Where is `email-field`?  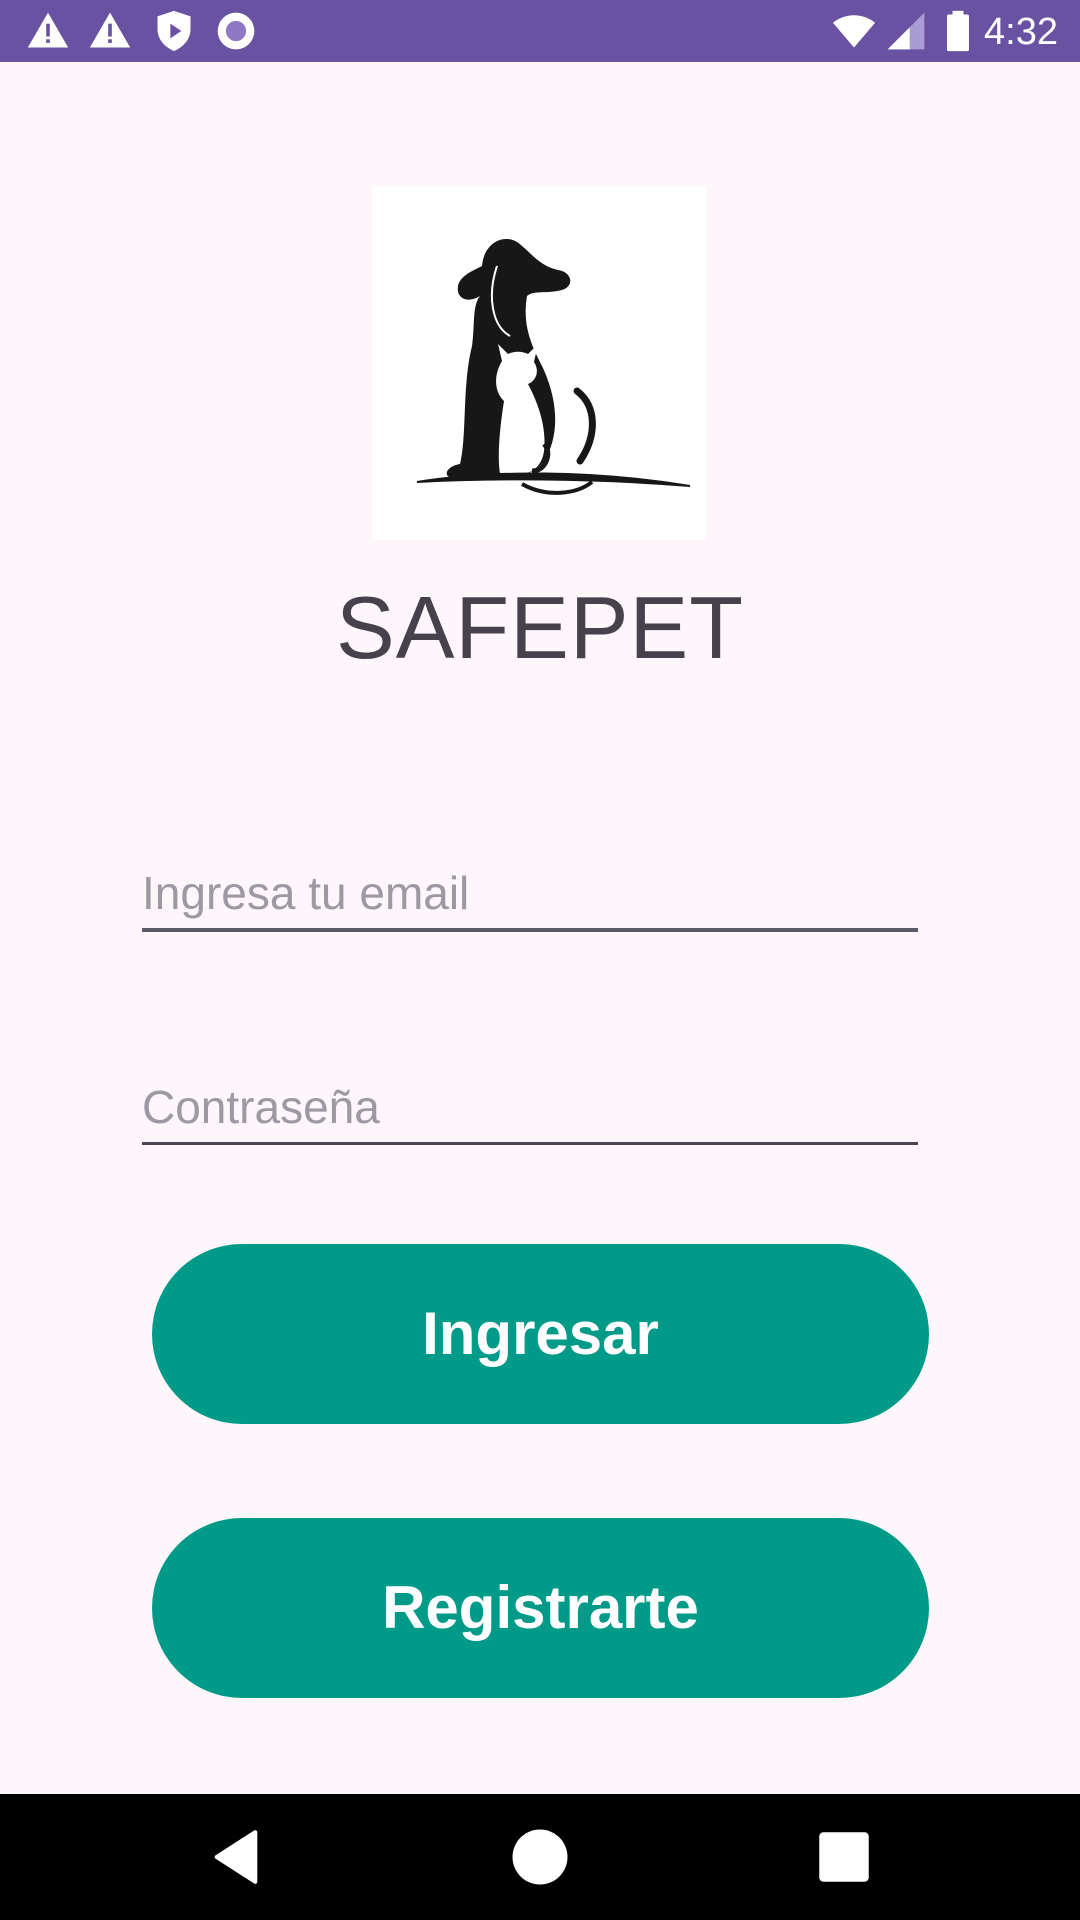 email-field is located at coordinates (530, 895).